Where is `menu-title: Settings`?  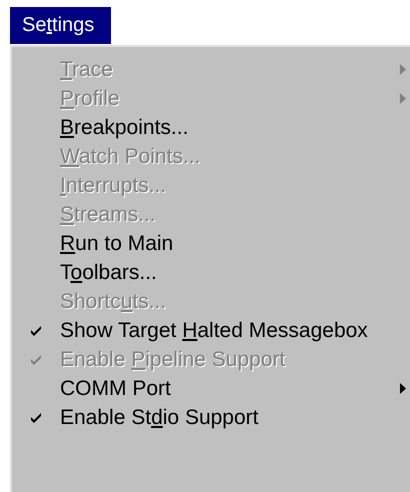 menu-title: Settings is located at coordinates (60, 25).